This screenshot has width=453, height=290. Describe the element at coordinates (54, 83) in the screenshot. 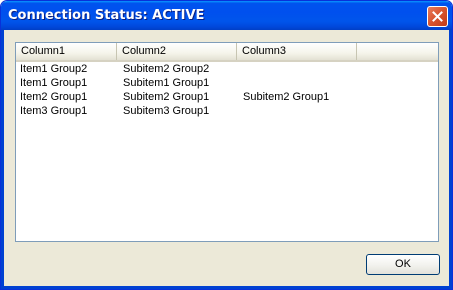

I see `list-cell: Item1 Group1` at that location.